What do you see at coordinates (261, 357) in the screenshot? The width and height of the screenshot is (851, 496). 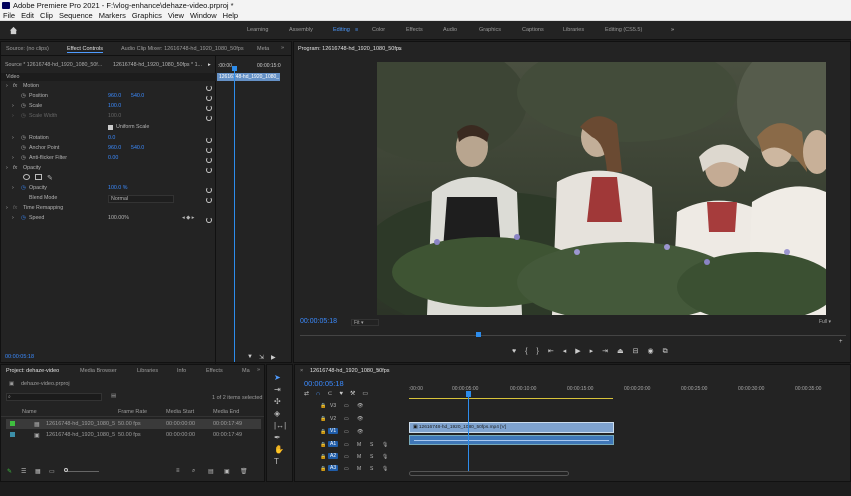 I see `export-frame-icon: ⇲` at bounding box center [261, 357].